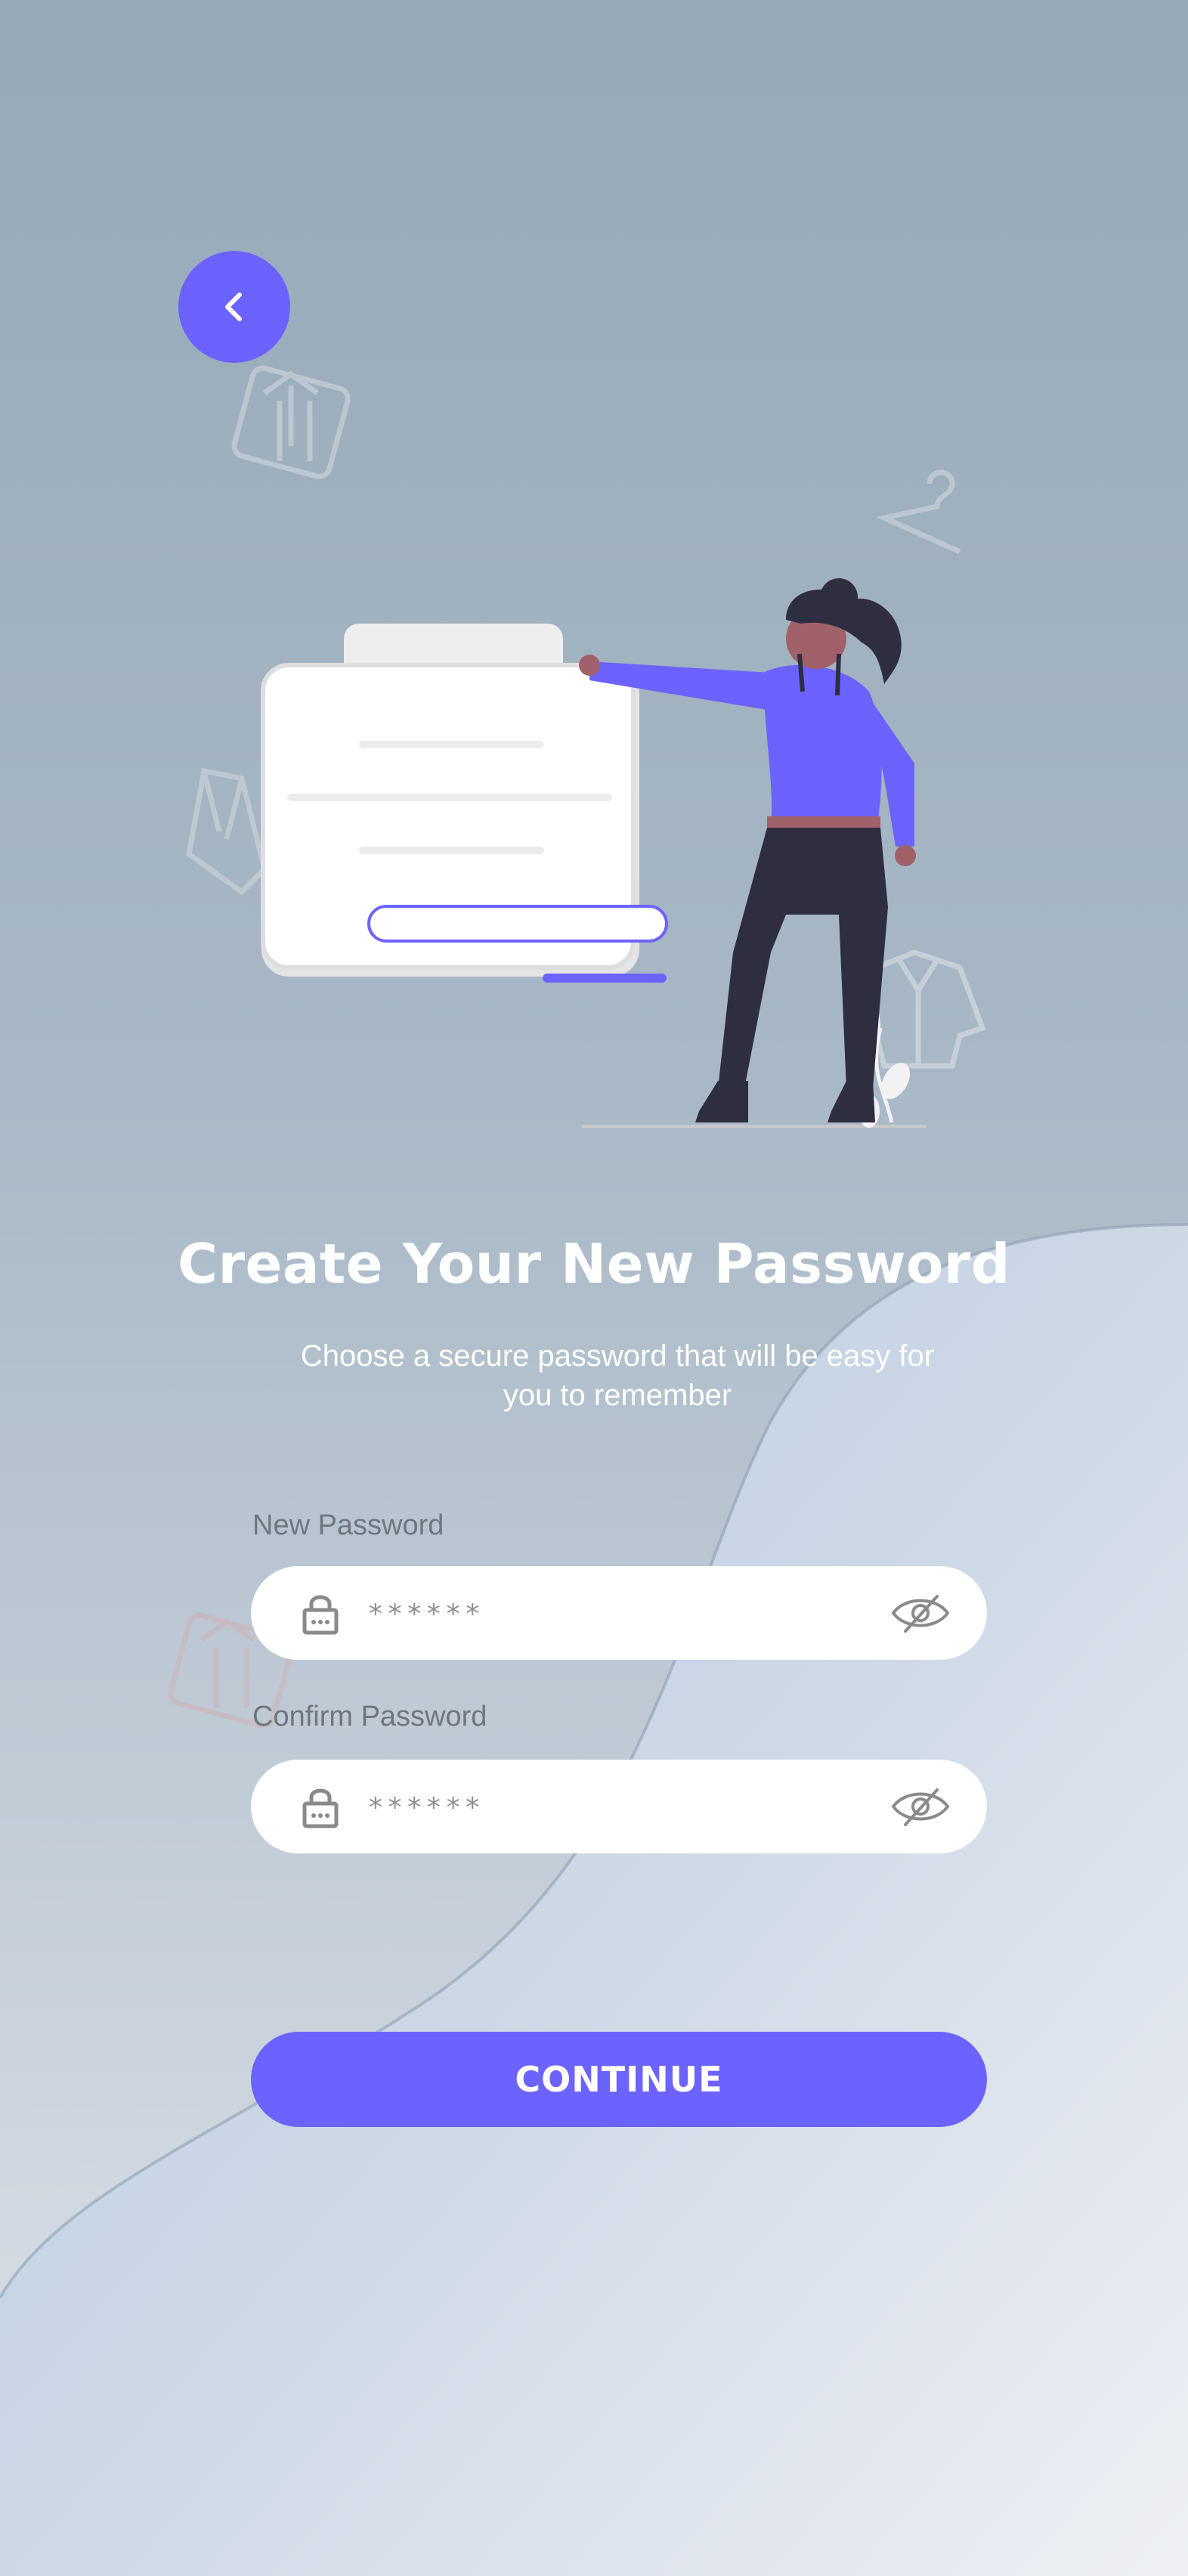 This screenshot has width=1188, height=2576. What do you see at coordinates (919, 512) in the screenshot?
I see `hanger-icon` at bounding box center [919, 512].